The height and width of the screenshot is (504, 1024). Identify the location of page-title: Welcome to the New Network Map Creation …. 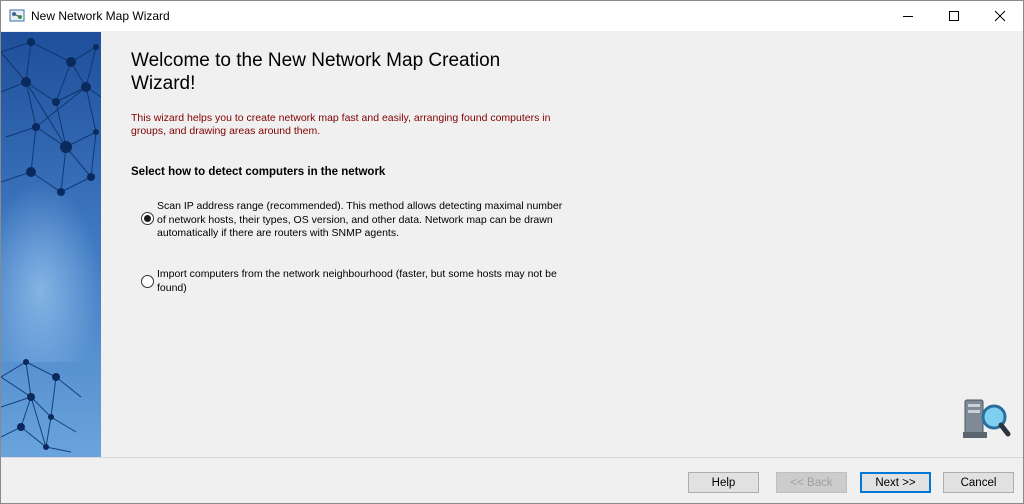
(316, 72).